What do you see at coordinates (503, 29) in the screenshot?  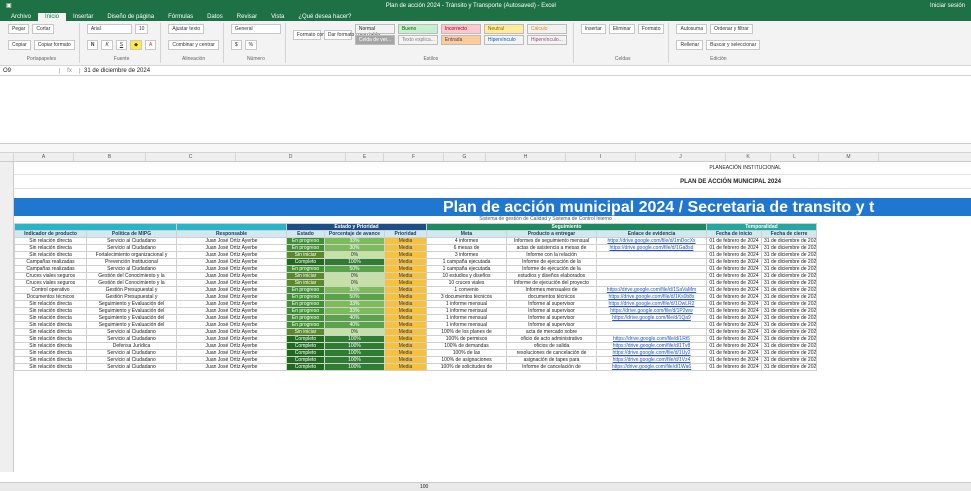 I see `style-neutral: Neutral` at bounding box center [503, 29].